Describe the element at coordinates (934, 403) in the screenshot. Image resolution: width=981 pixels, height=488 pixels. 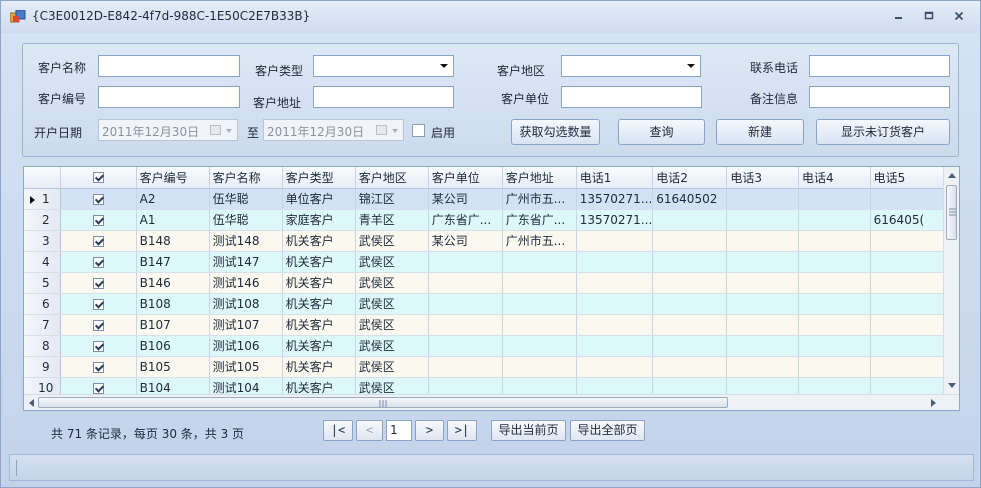
I see `scroll-right-icon` at that location.